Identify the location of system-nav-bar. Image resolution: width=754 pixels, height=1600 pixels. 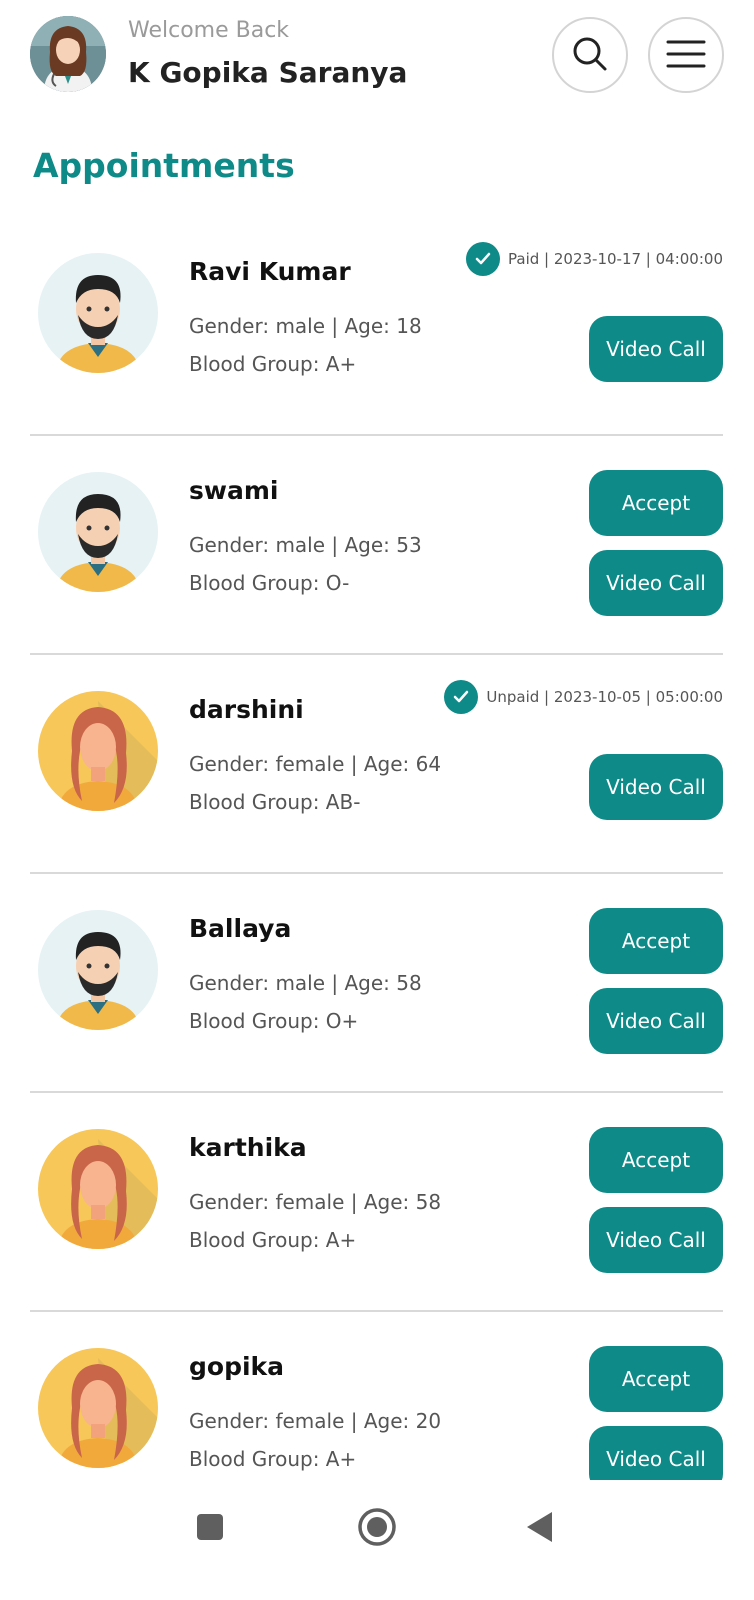
(377, 1540).